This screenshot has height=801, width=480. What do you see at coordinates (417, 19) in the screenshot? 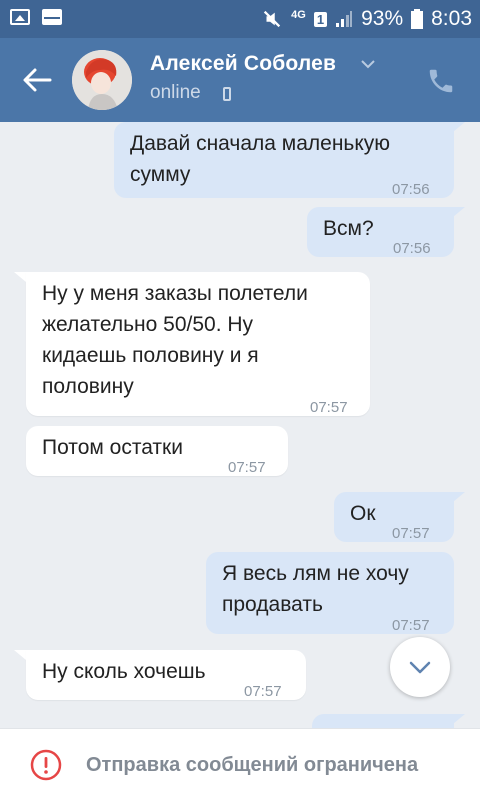
I see `battery-icon` at bounding box center [417, 19].